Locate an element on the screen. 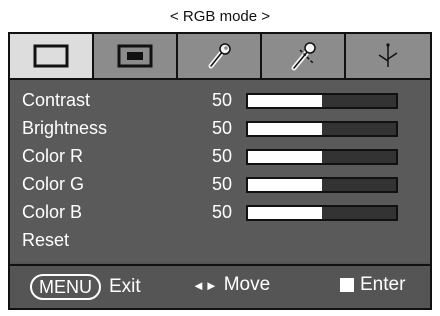 This screenshot has width=440, height=316. color-r-label: Color R is located at coordinates (53, 156).